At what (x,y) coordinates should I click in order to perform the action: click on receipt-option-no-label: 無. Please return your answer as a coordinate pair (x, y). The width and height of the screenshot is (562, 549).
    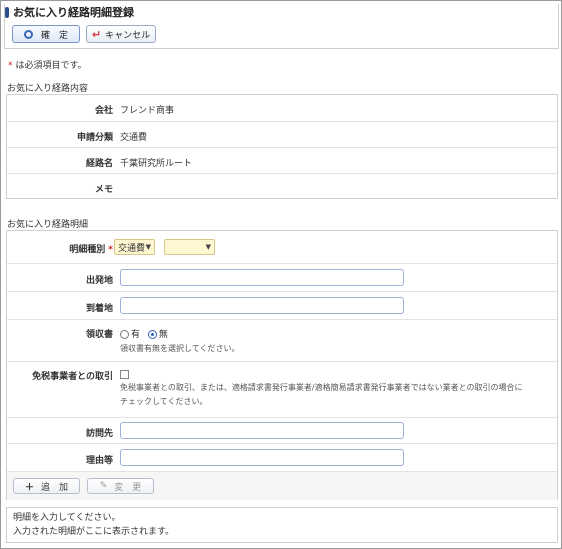
    Looking at the image, I should click on (163, 335).